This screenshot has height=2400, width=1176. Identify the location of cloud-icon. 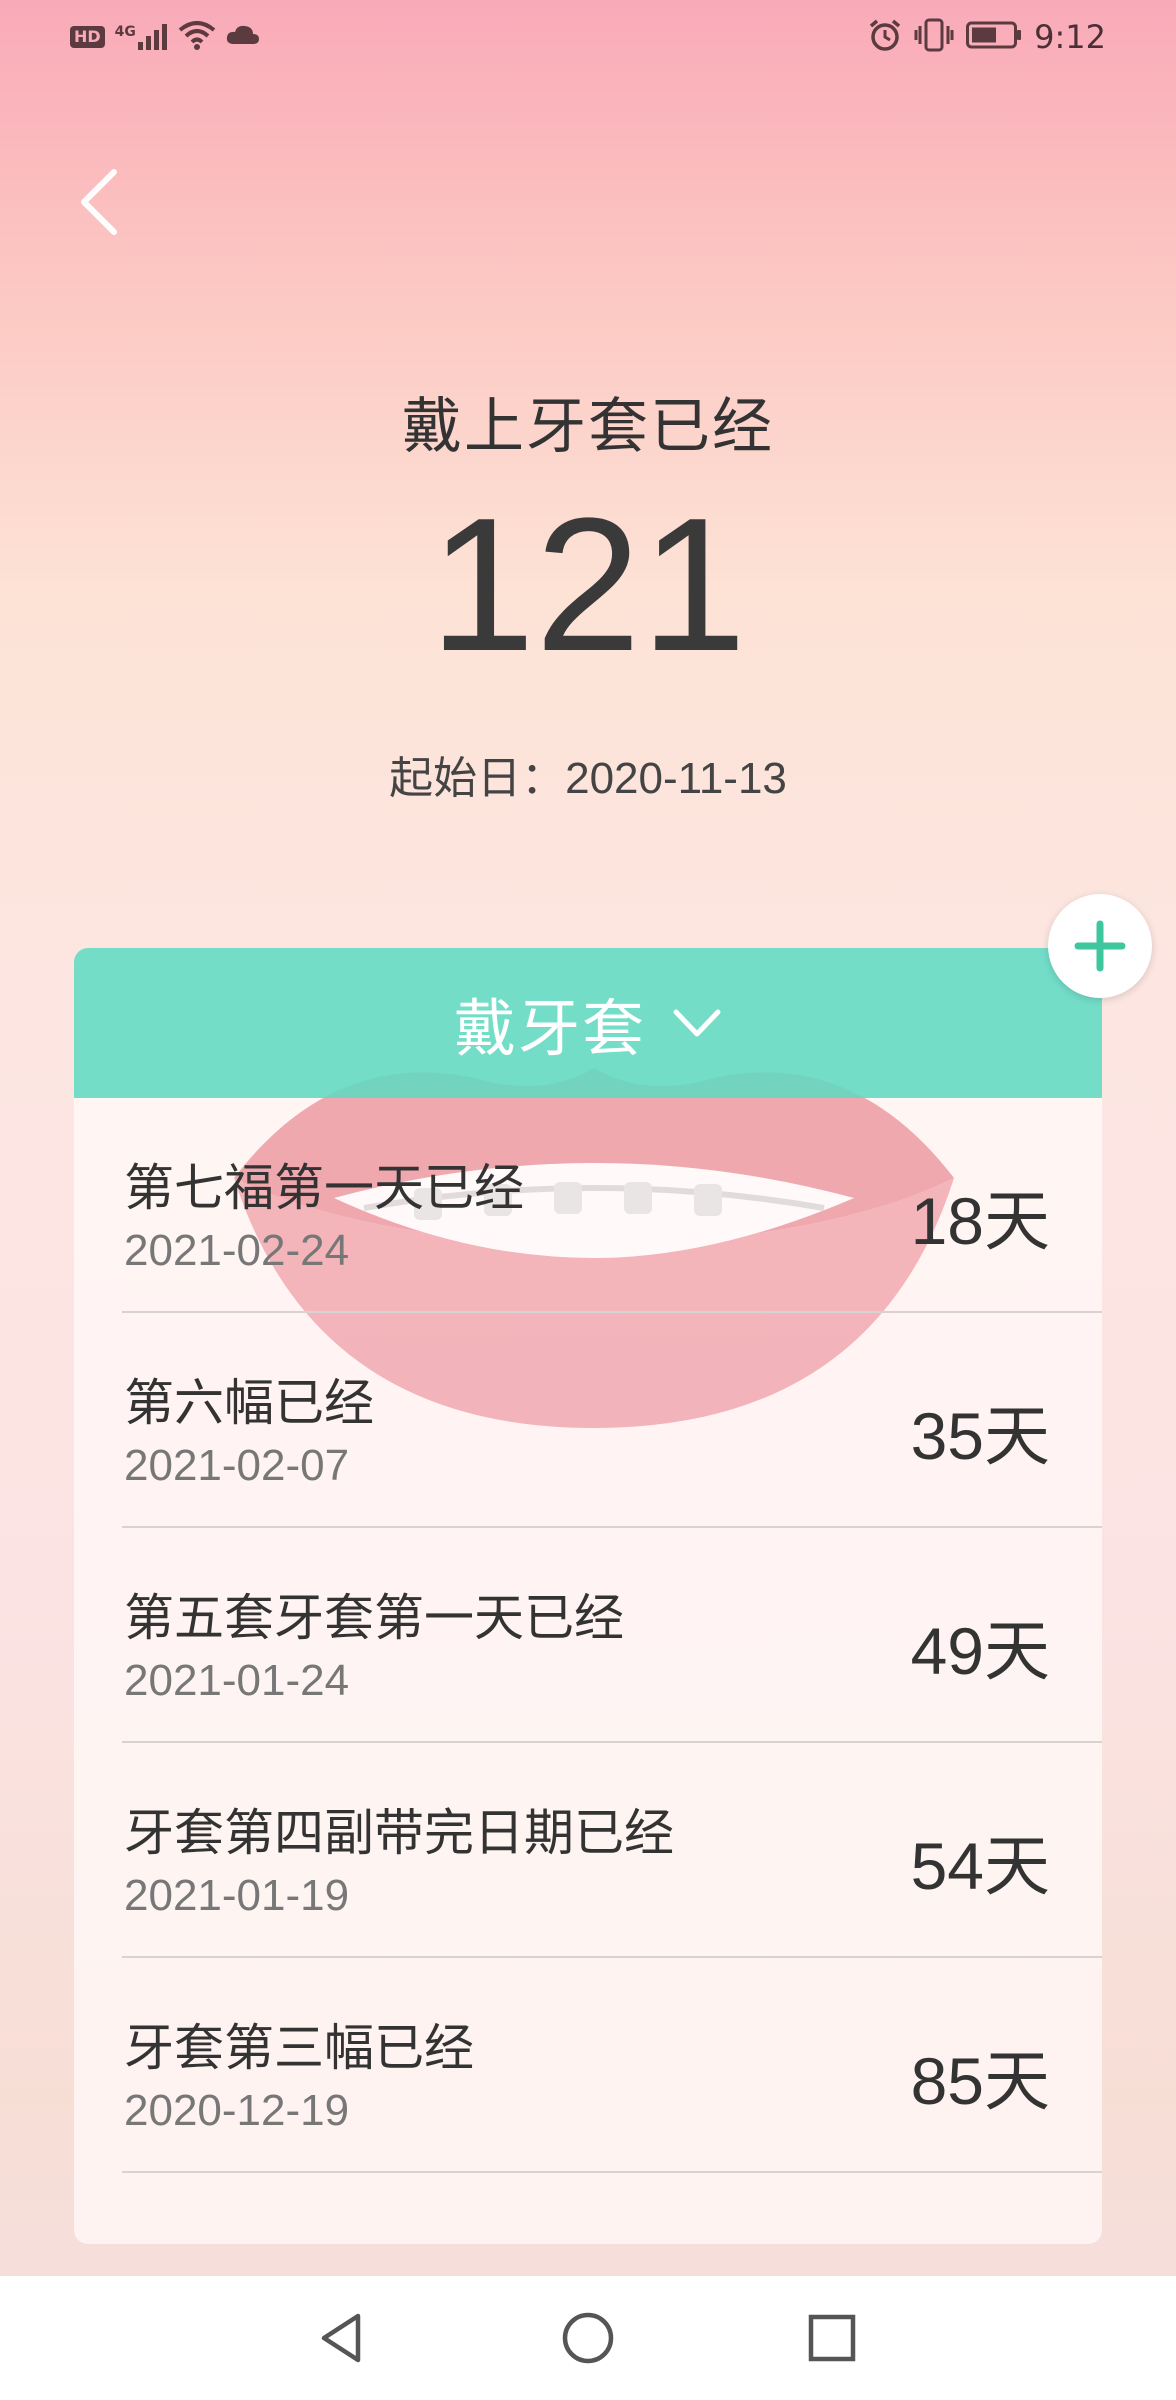
(243, 37).